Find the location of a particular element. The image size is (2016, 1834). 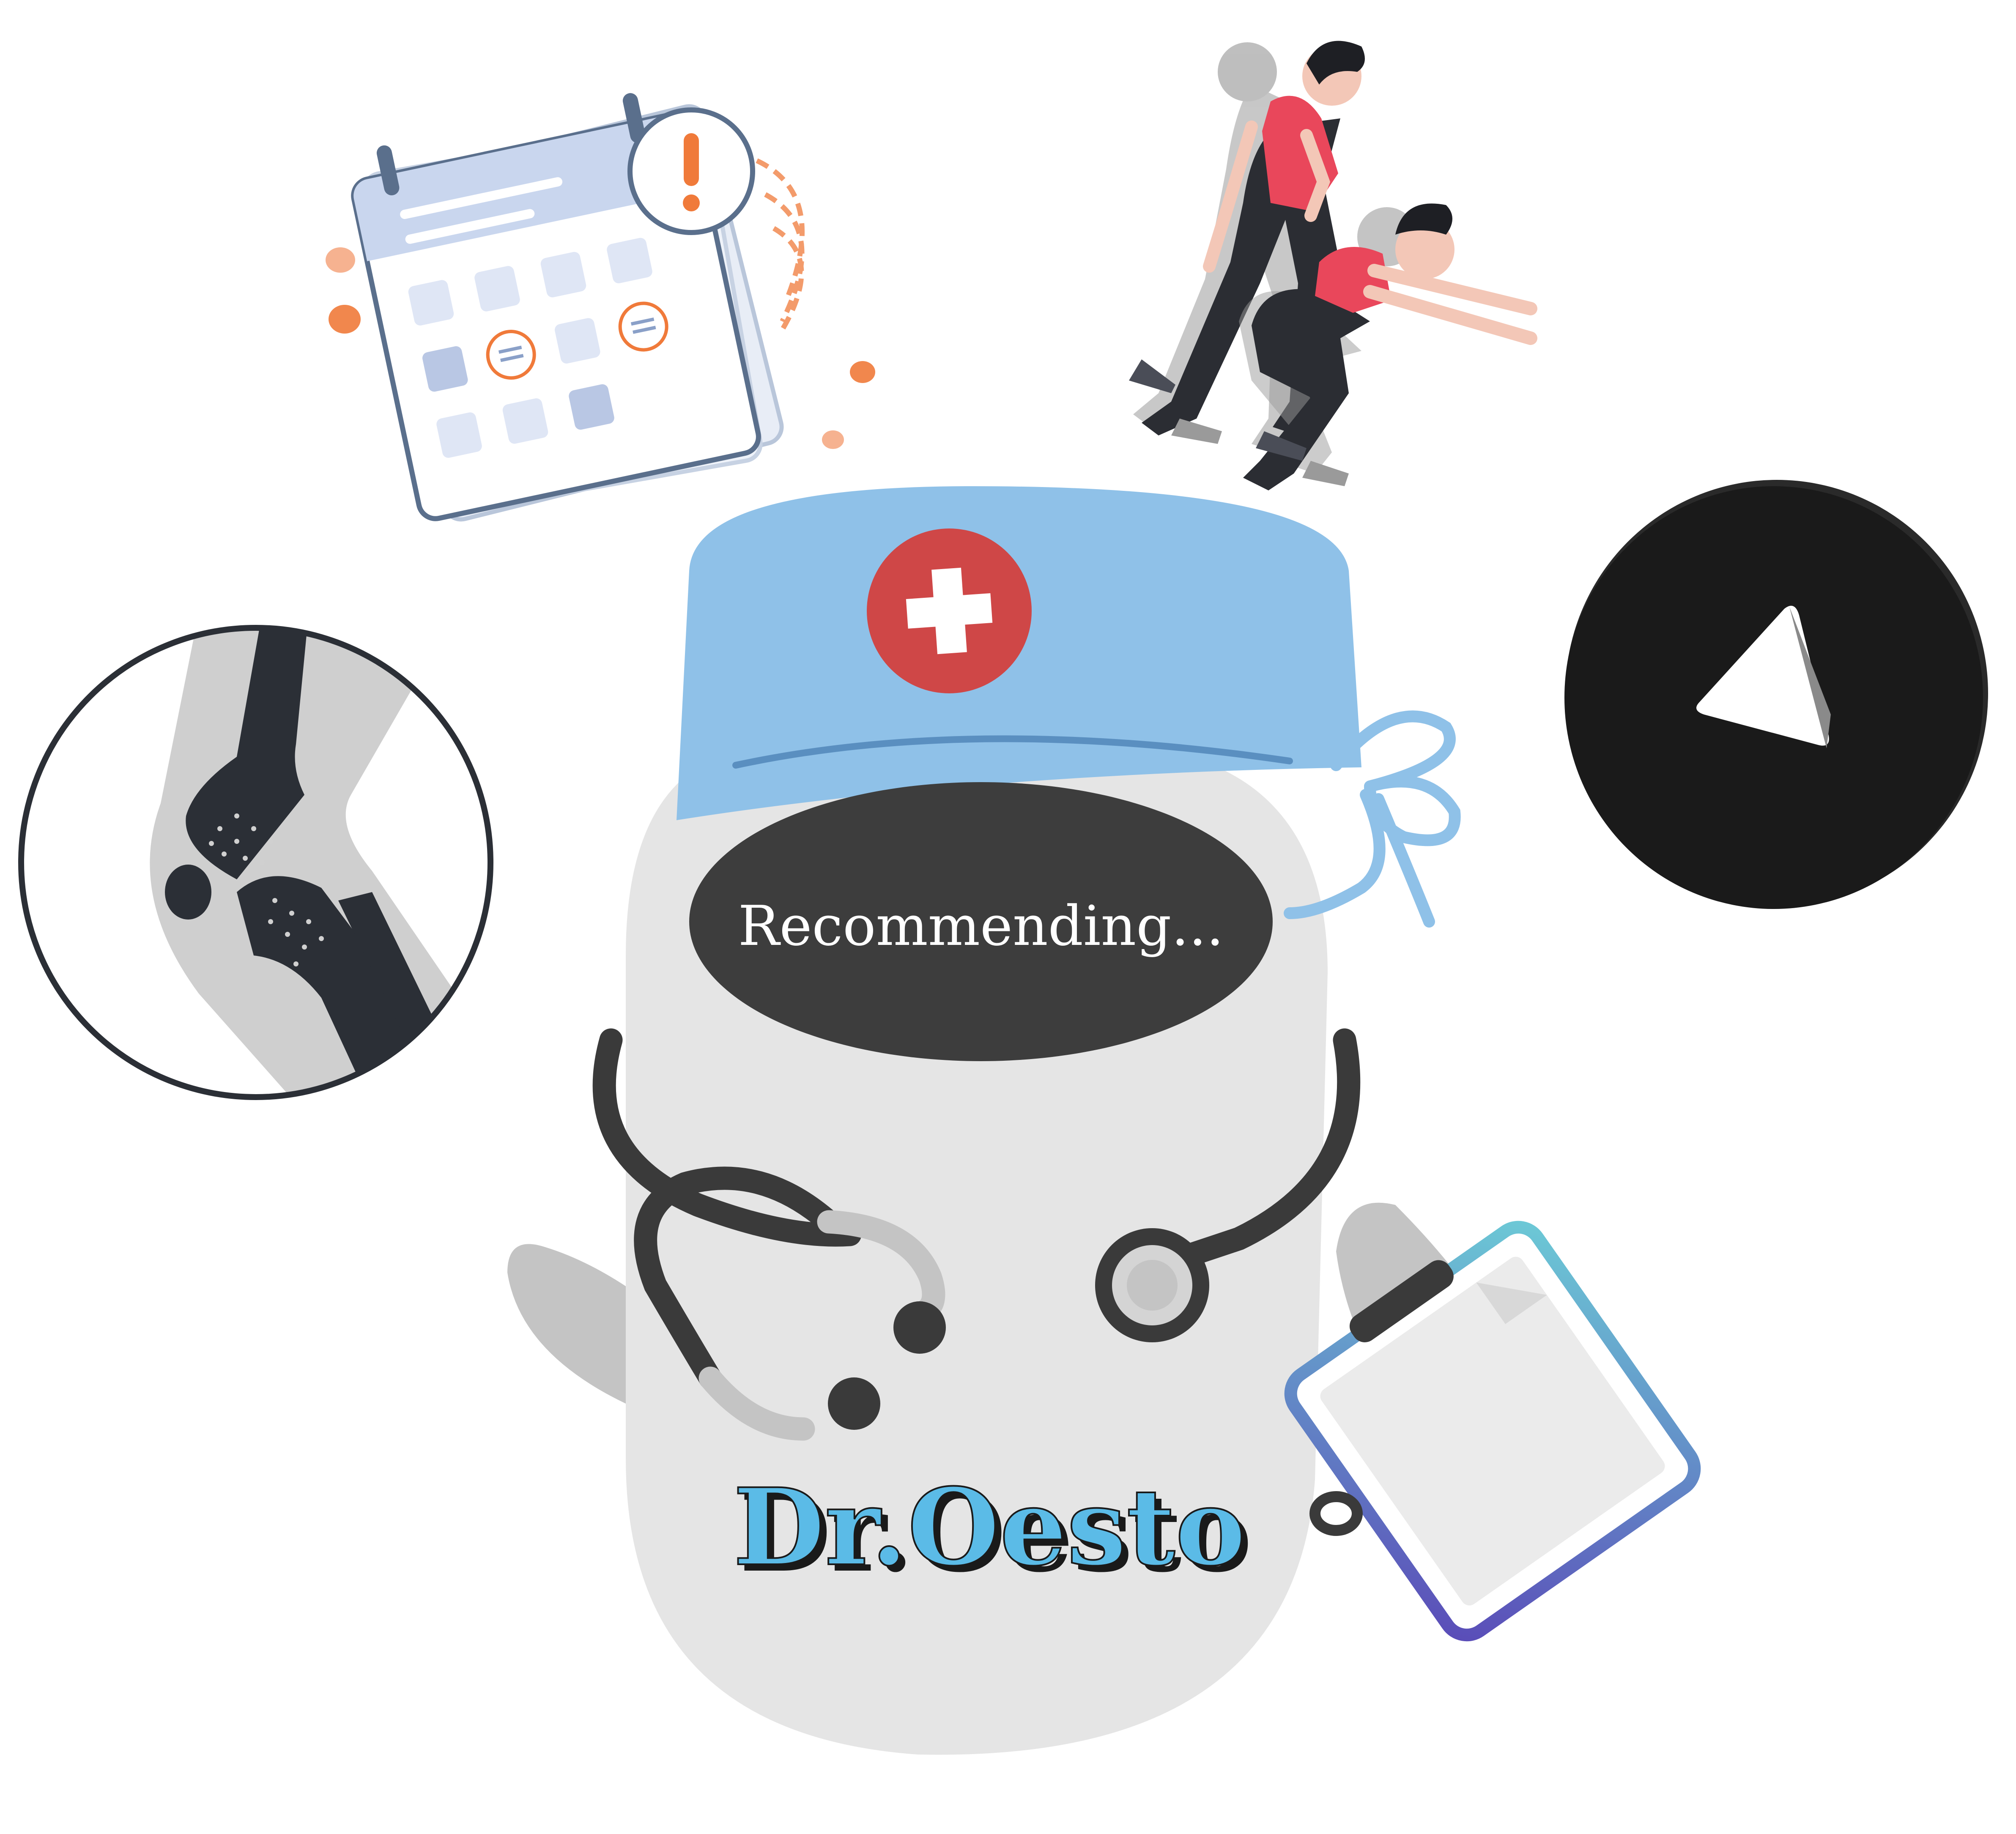

calendar-alert-icon is located at coordinates (600, 307).